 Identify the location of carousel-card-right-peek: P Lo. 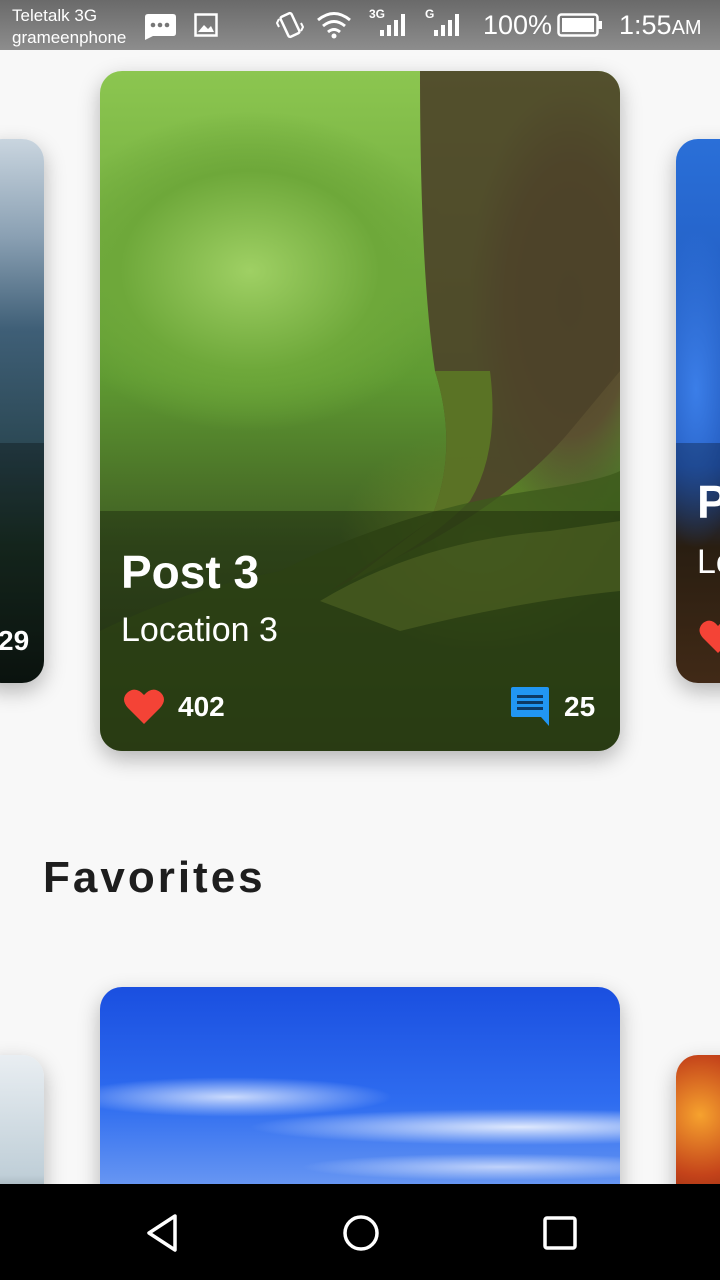
(698, 411).